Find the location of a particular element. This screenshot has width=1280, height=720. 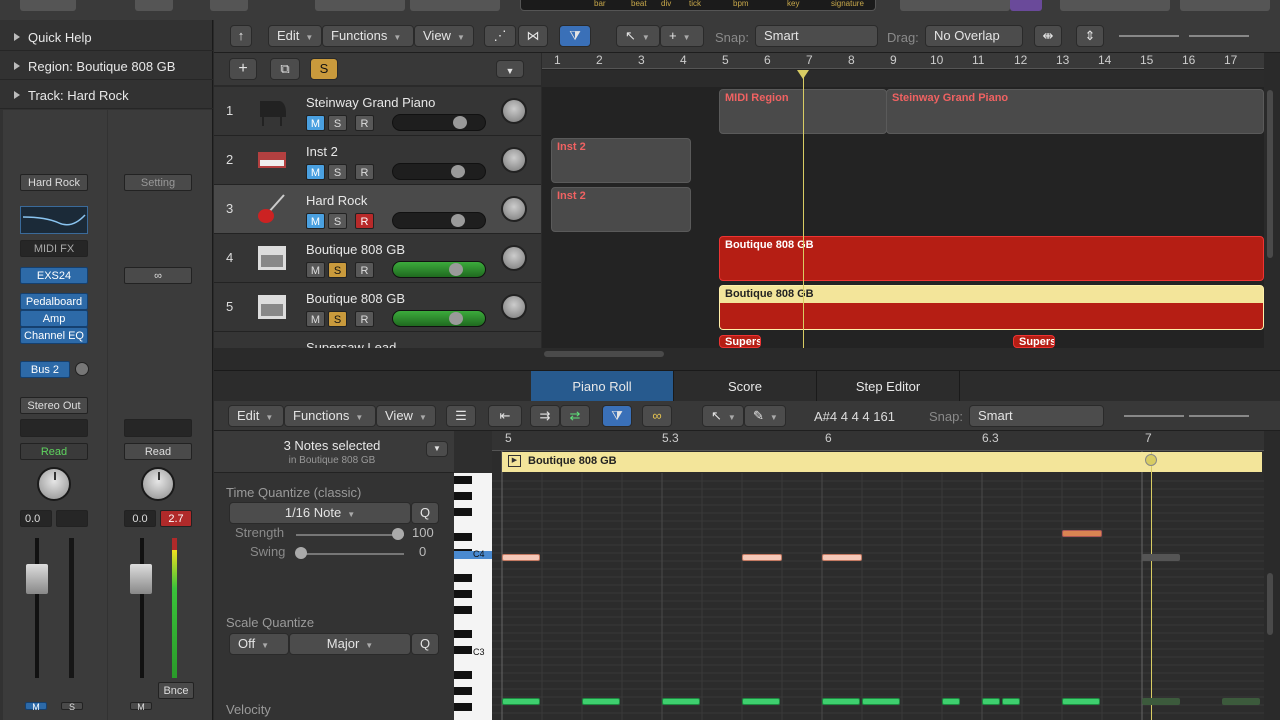

strength-slider-thumb is located at coordinates (398, 534).